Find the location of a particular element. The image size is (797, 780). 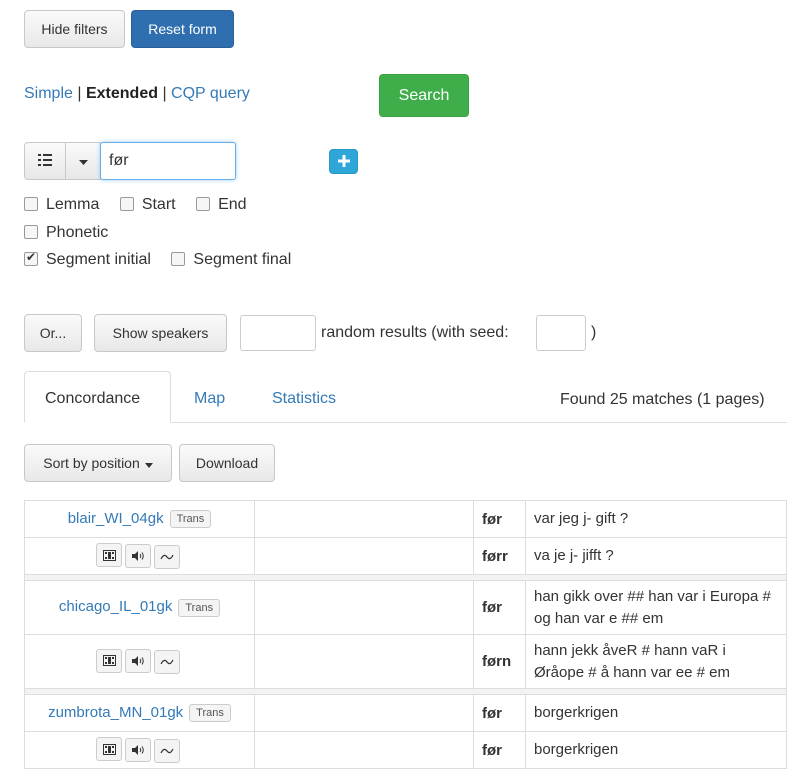

checkbox-row-3: Segment initial Segment final is located at coordinates (165, 259).